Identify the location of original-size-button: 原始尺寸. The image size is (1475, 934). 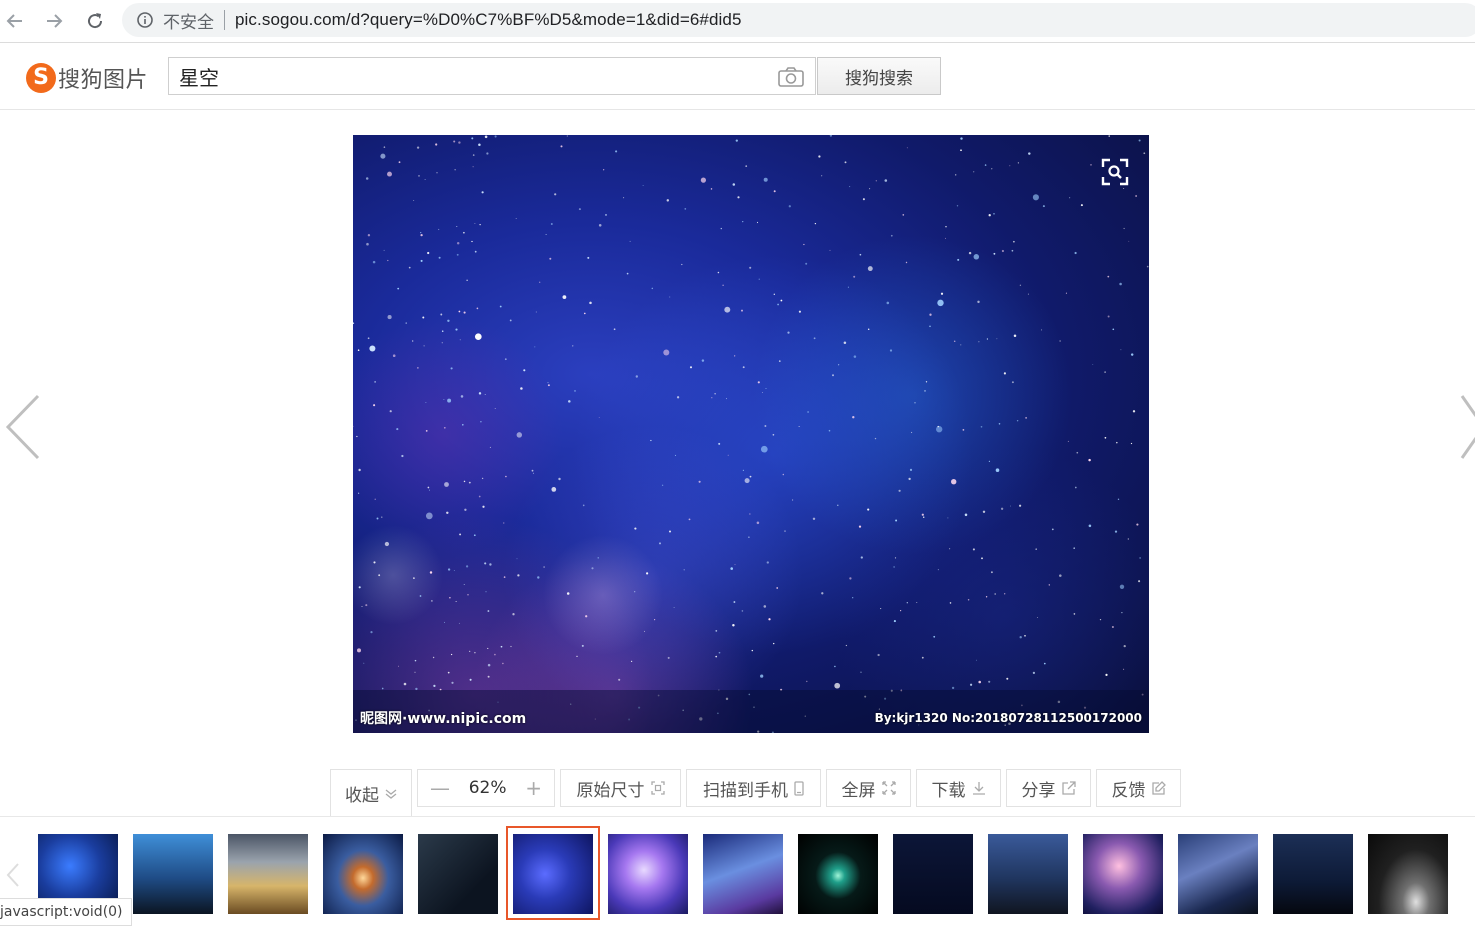
(620, 788).